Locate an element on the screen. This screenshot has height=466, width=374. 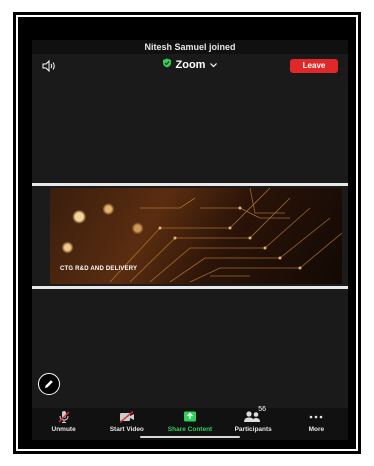
start-video-label: Start Video is located at coordinates (126, 429).